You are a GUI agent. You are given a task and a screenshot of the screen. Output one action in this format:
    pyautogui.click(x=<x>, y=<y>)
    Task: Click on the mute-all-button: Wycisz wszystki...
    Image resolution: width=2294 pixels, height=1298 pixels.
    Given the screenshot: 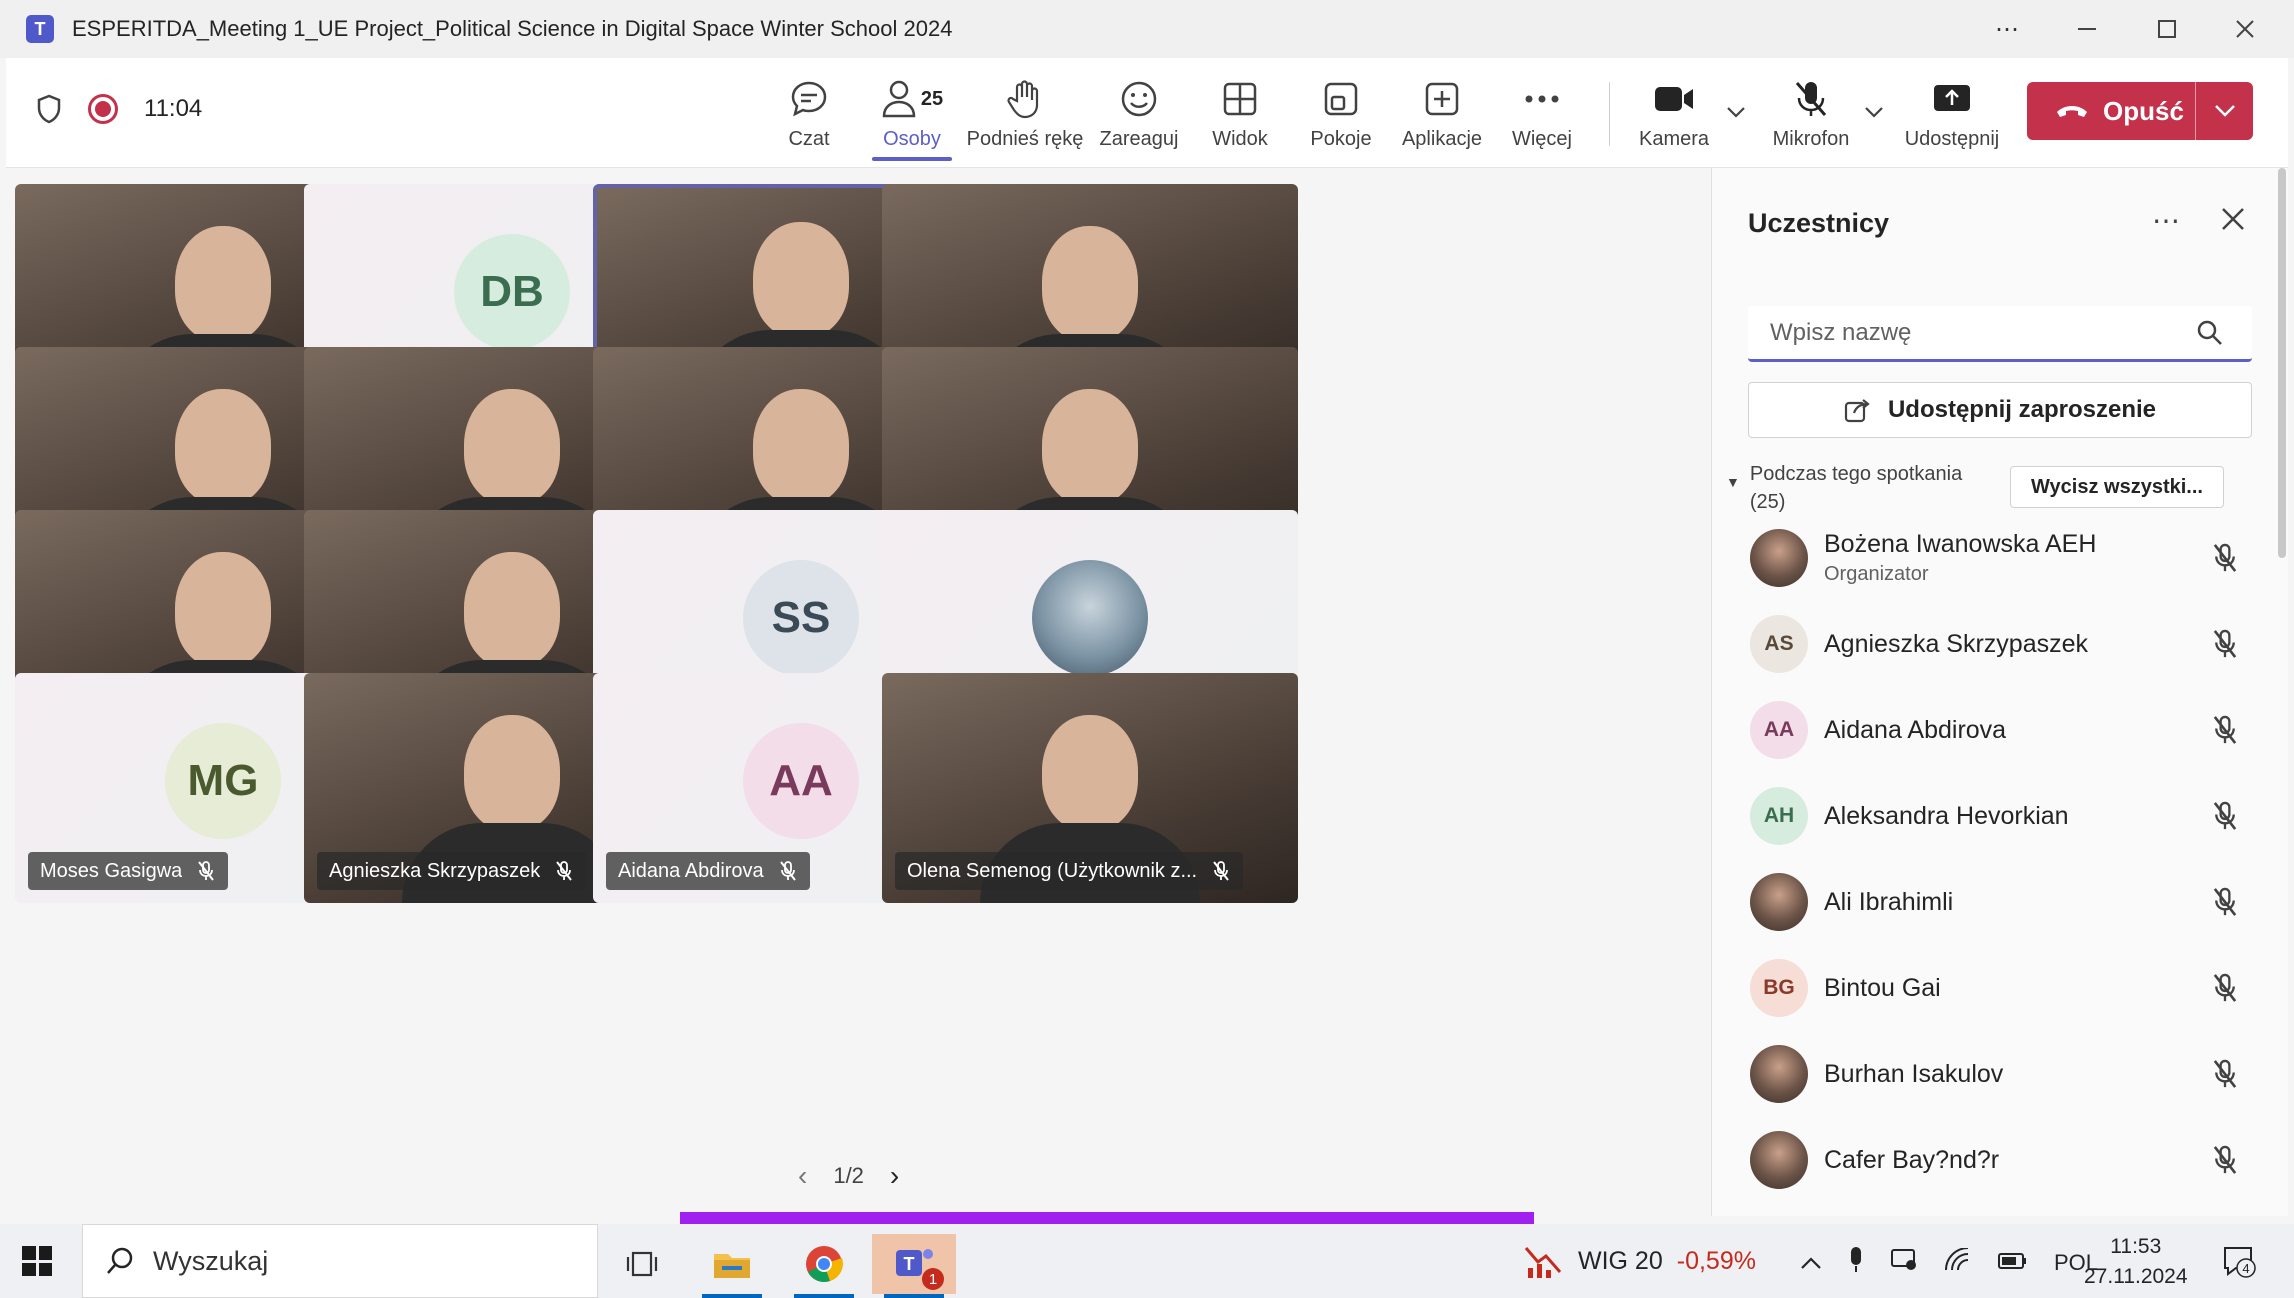 What is the action you would take?
    pyautogui.click(x=2117, y=487)
    